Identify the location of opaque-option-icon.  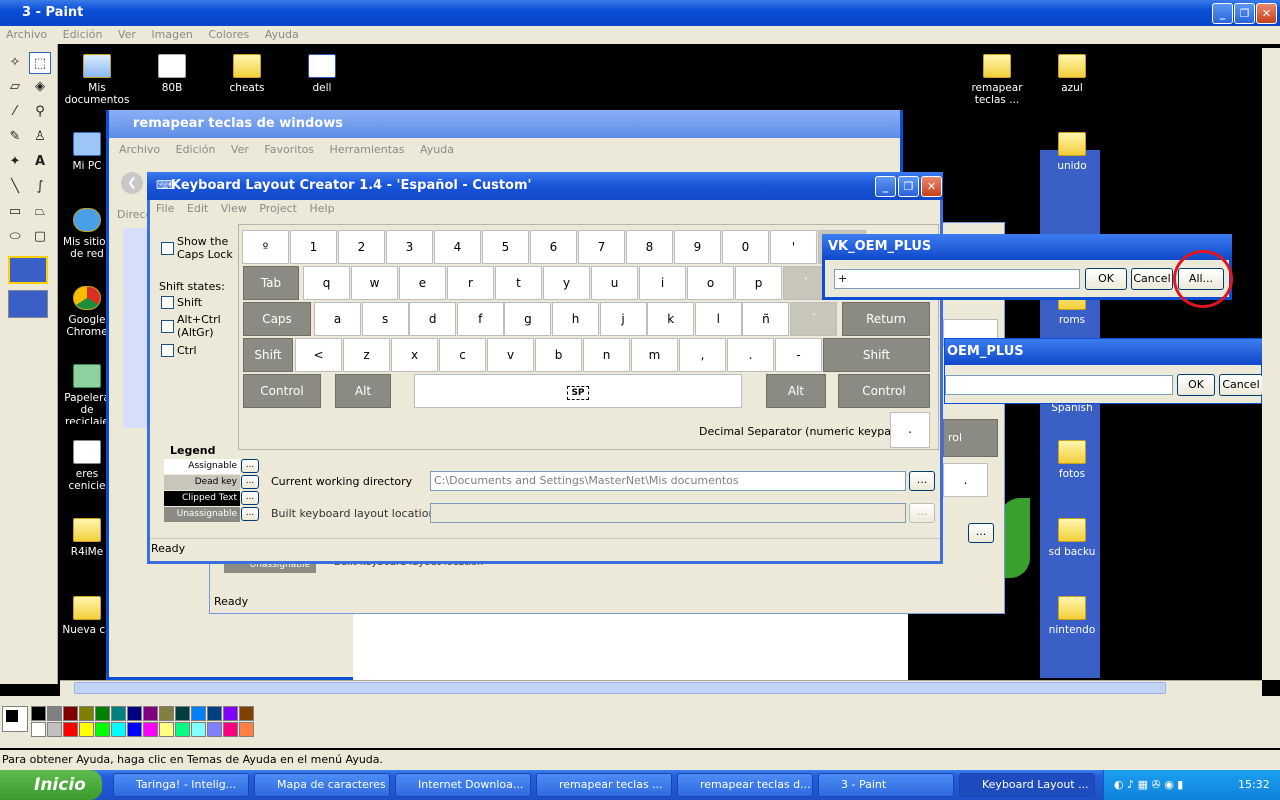
(28, 304).